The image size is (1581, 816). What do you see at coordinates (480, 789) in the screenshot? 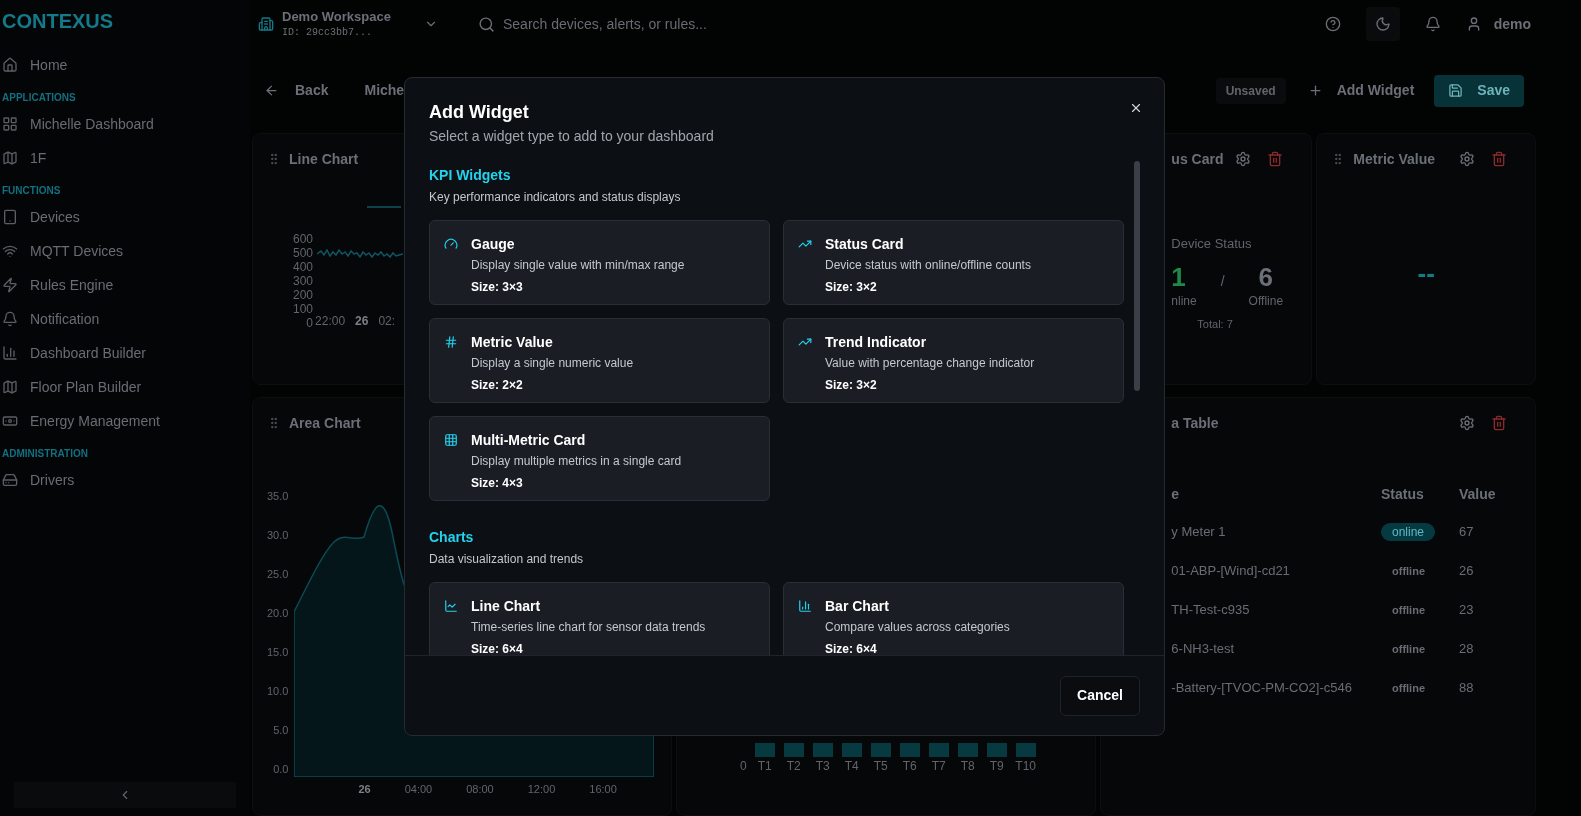
I see `axis-label: 08:00` at bounding box center [480, 789].